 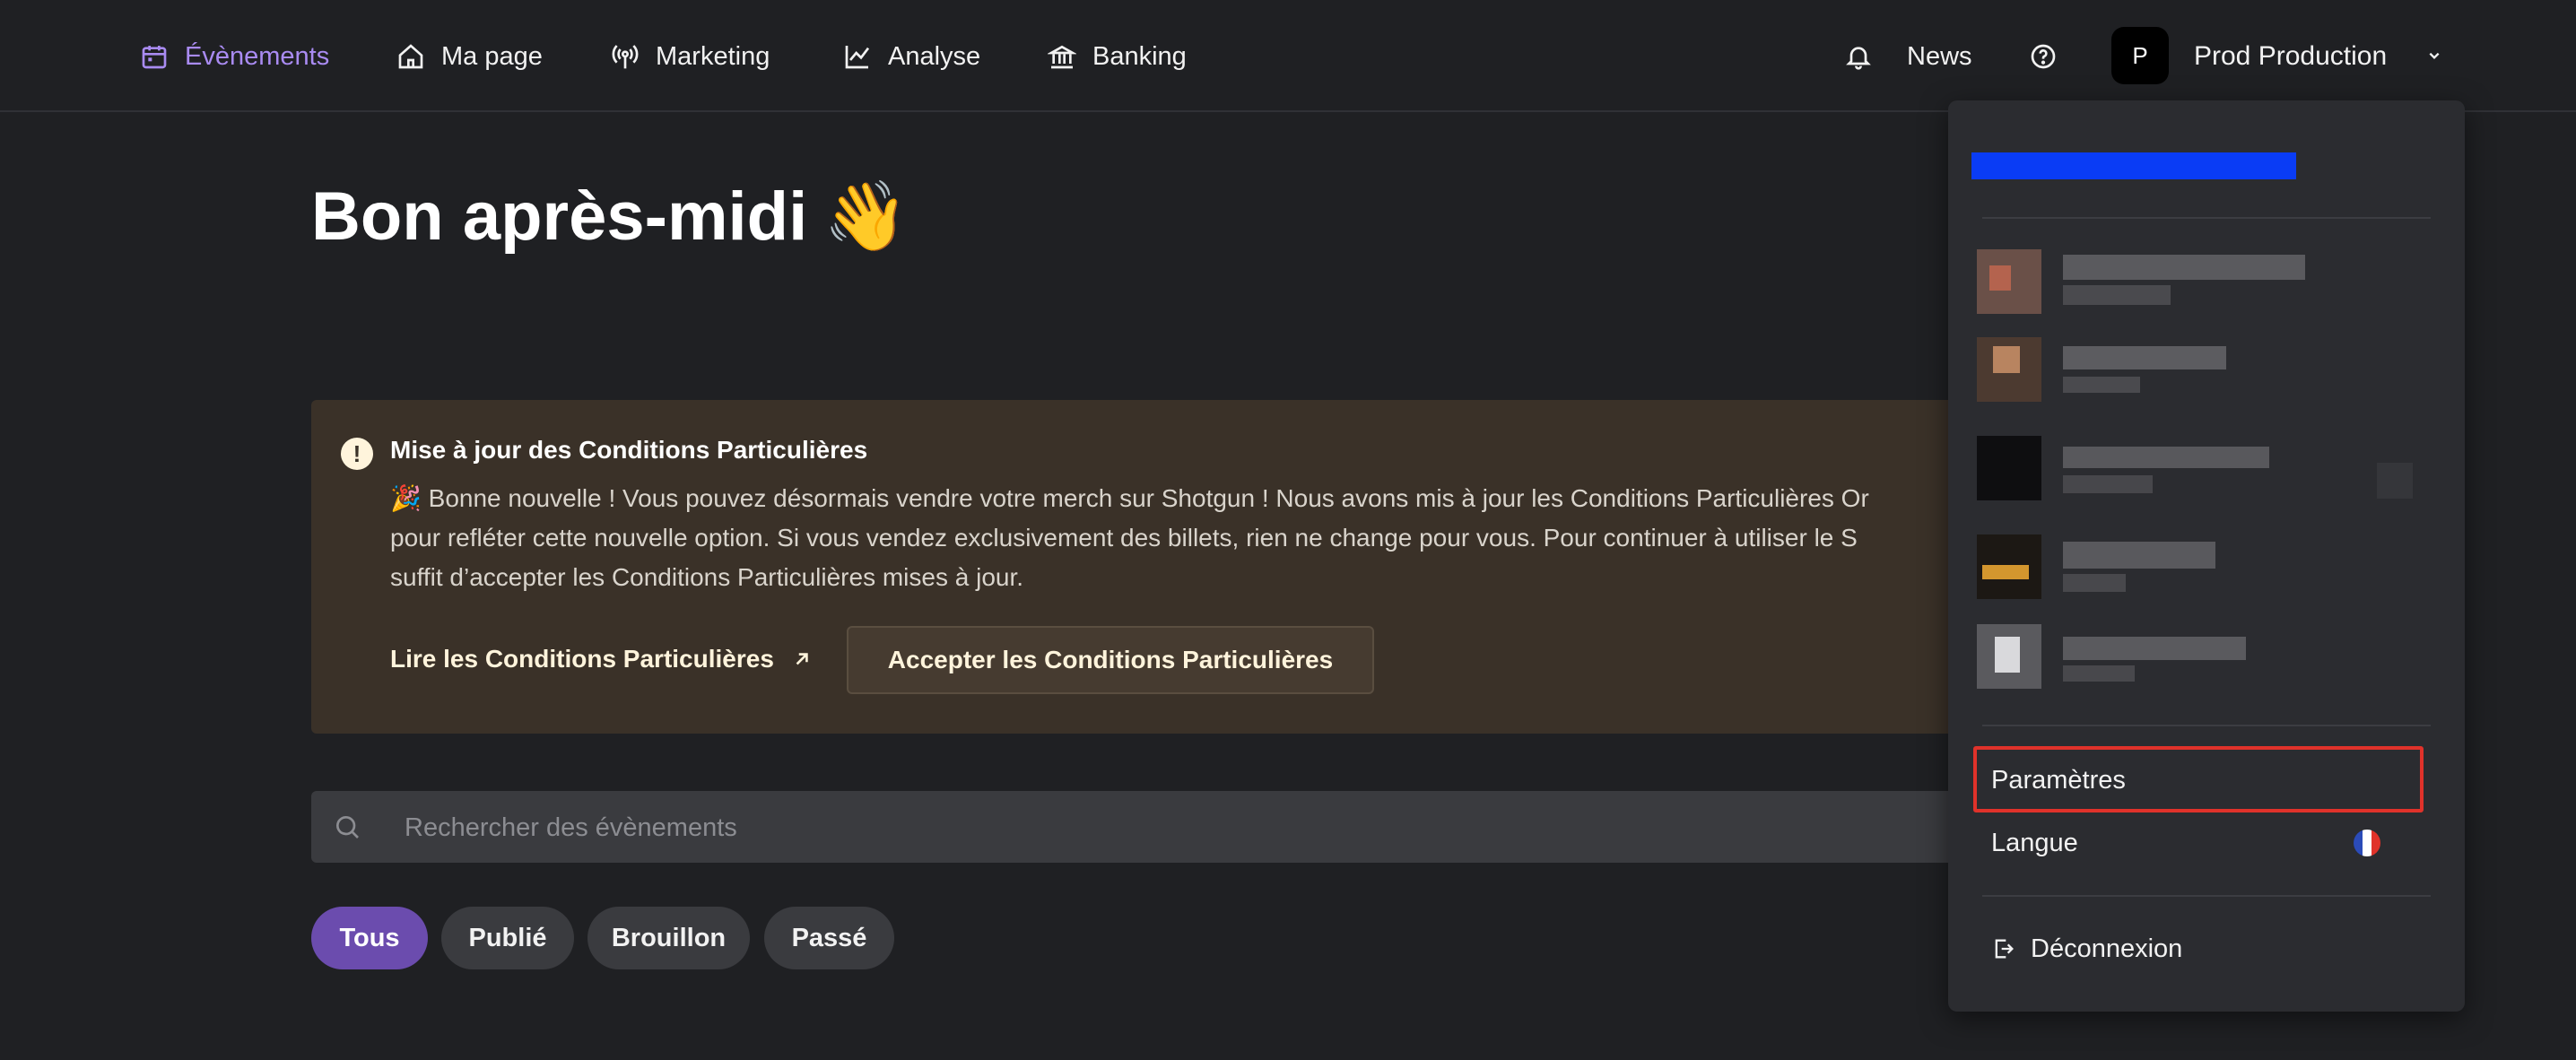 What do you see at coordinates (2204, 948) in the screenshot?
I see `logout-menu-item: Déconnexion` at bounding box center [2204, 948].